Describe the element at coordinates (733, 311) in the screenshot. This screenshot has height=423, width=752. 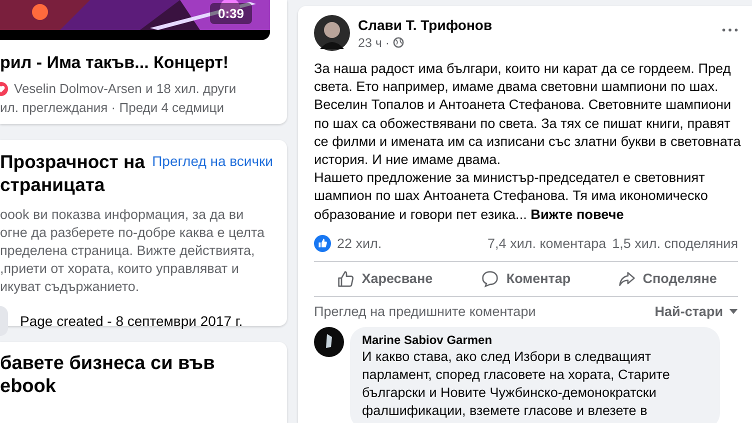
I see `caret-icon` at that location.